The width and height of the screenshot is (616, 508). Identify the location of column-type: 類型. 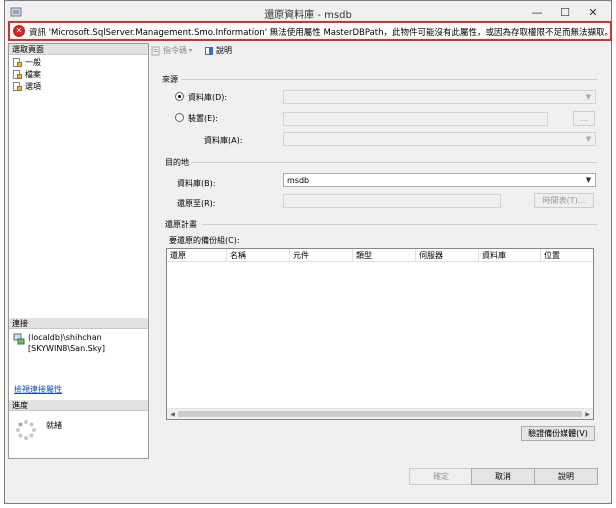
(384, 255).